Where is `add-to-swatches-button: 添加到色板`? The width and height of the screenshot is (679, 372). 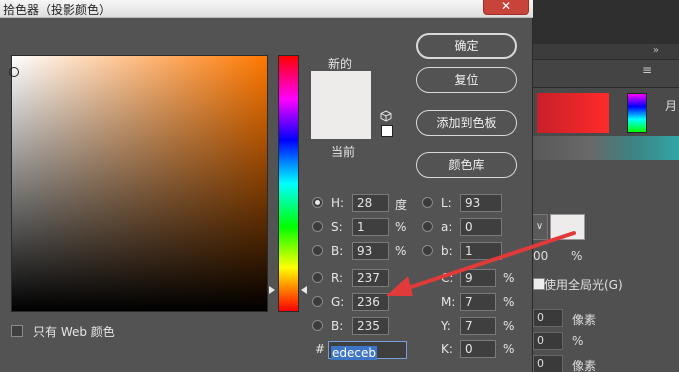
add-to-swatches-button: 添加到色板 is located at coordinates (466, 123).